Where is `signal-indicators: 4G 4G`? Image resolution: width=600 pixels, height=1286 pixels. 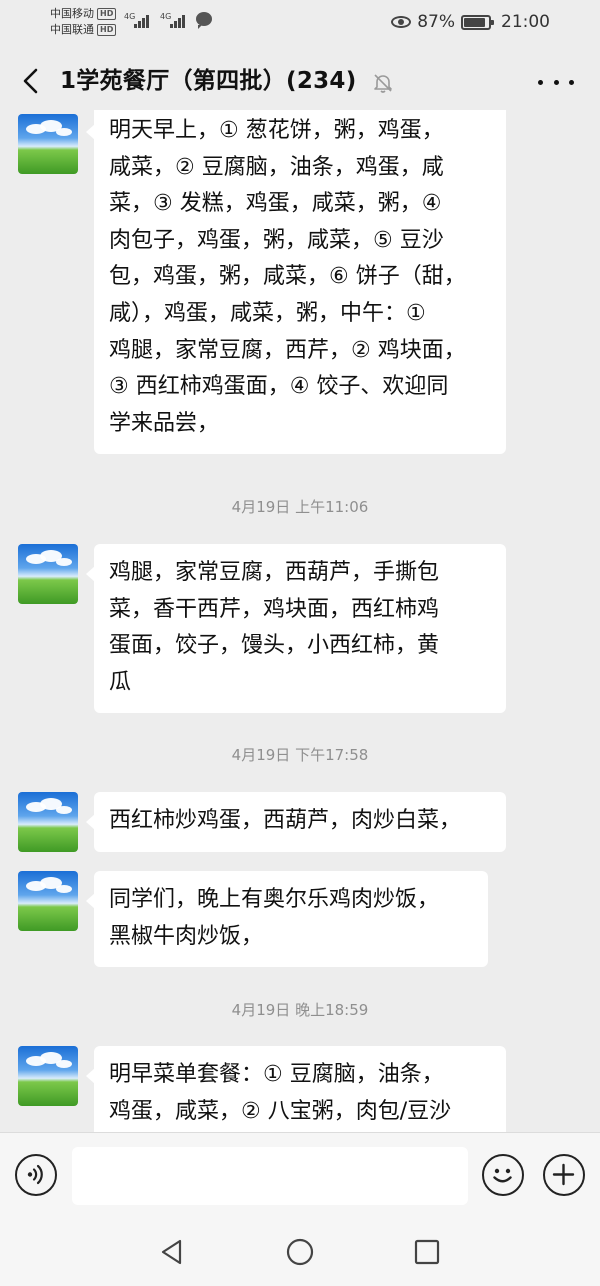
signal-indicators: 4G 4G is located at coordinates (168, 20).